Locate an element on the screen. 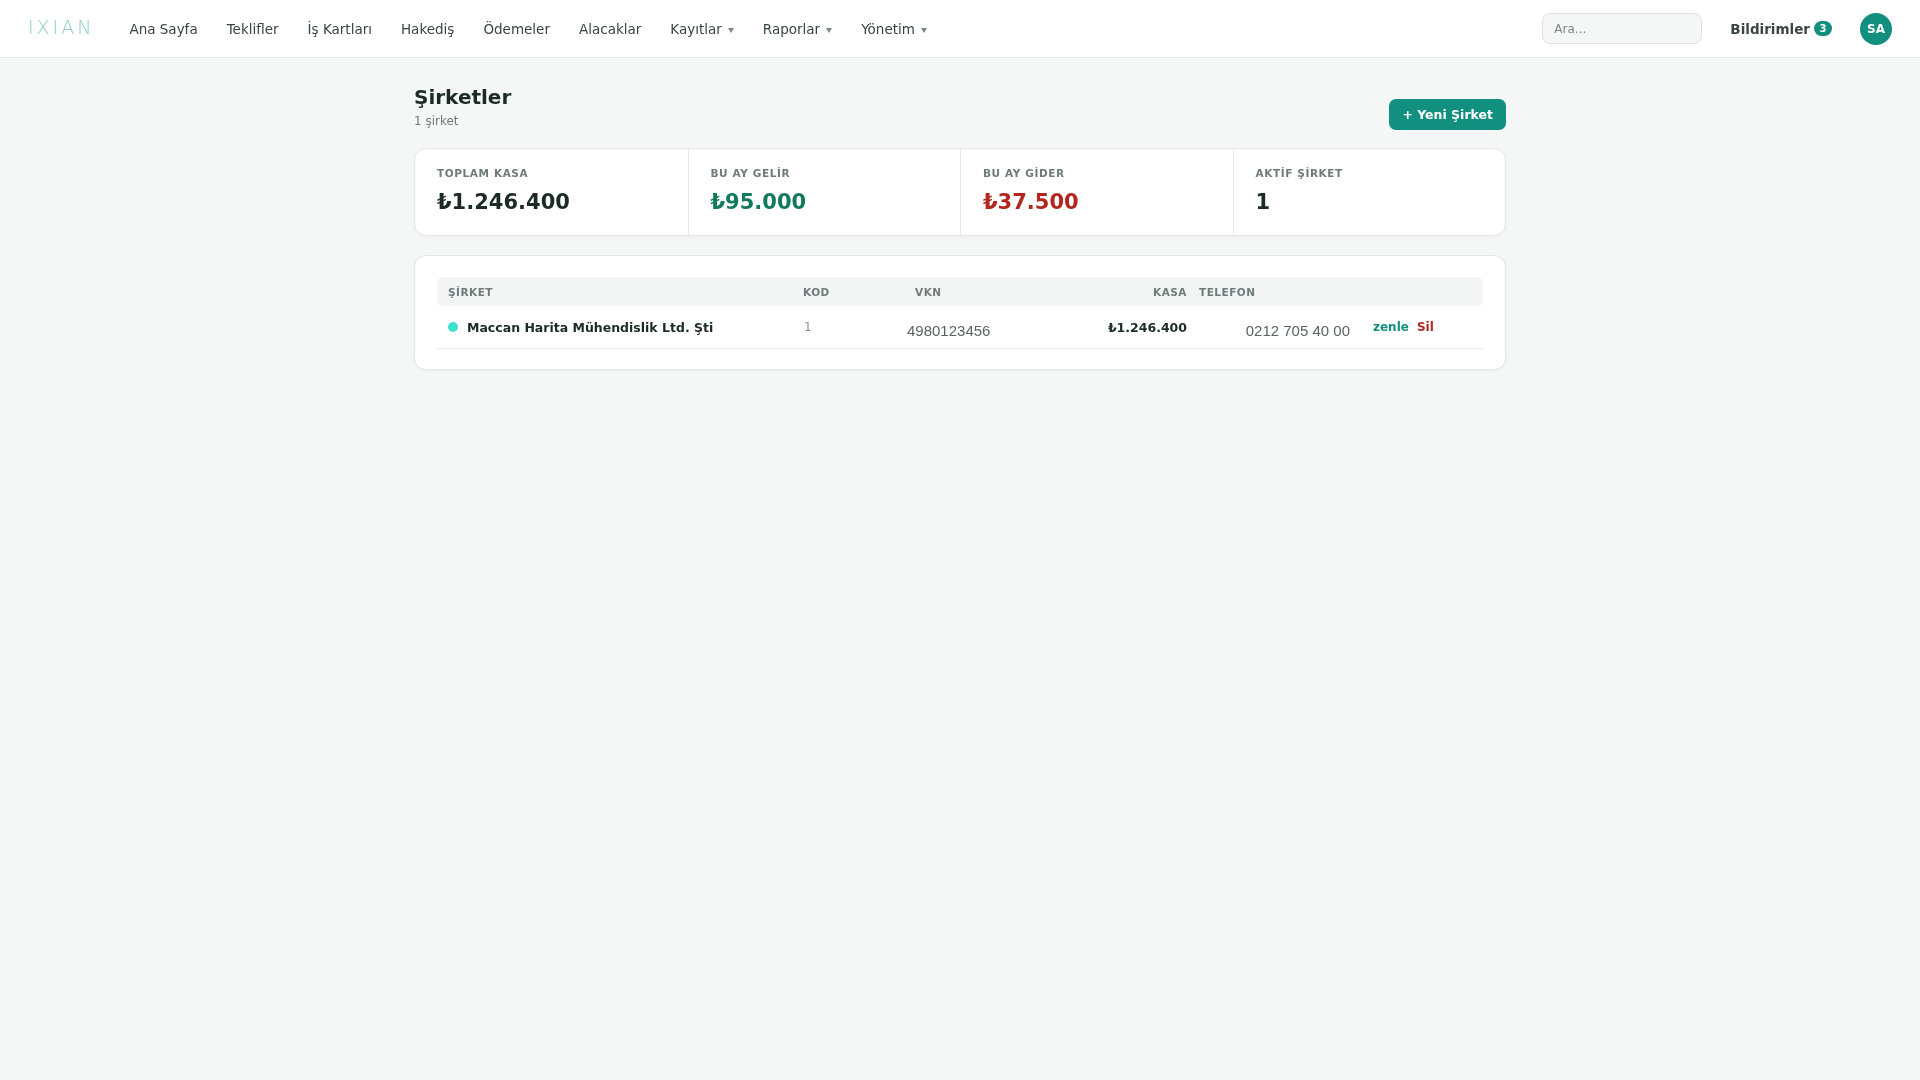 This screenshot has height=1080, width=1920. table-cell: 1 is located at coordinates (808, 327).